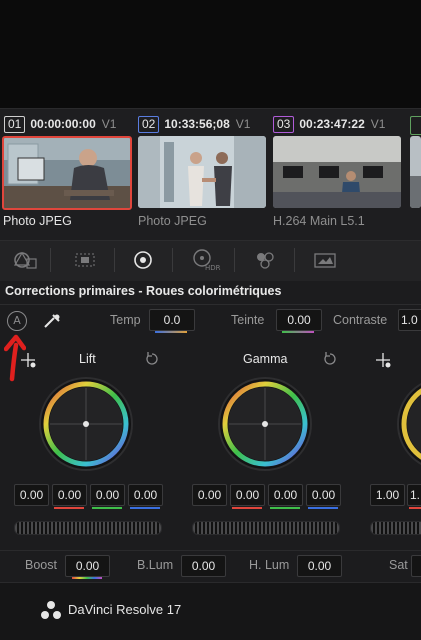 Image resolution: width=421 pixels, height=640 pixels. I want to click on gain-master-wheel, so click(395, 528).